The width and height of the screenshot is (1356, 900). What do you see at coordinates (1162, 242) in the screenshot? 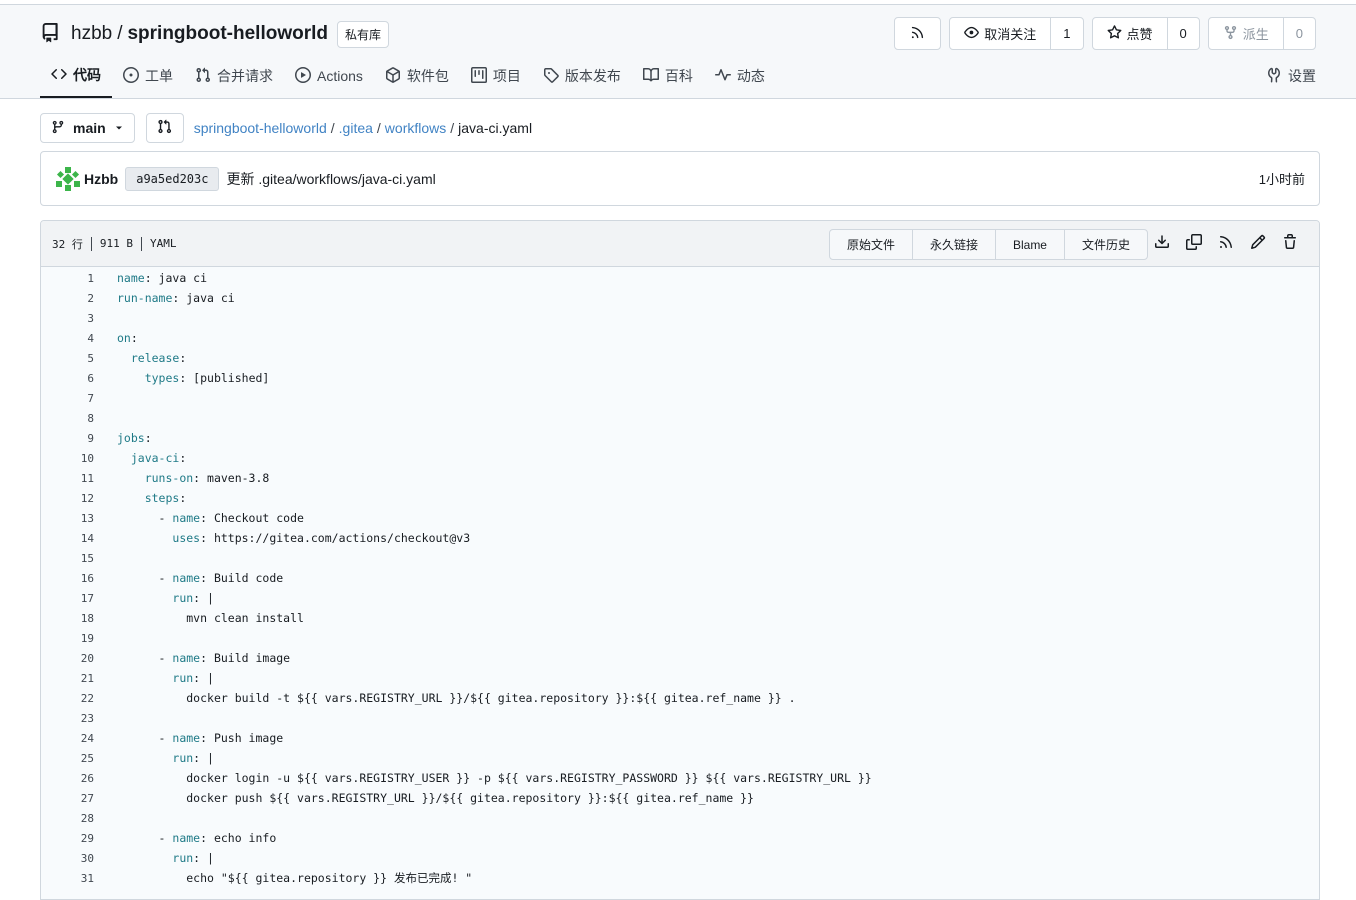
I see `download-icon` at bounding box center [1162, 242].